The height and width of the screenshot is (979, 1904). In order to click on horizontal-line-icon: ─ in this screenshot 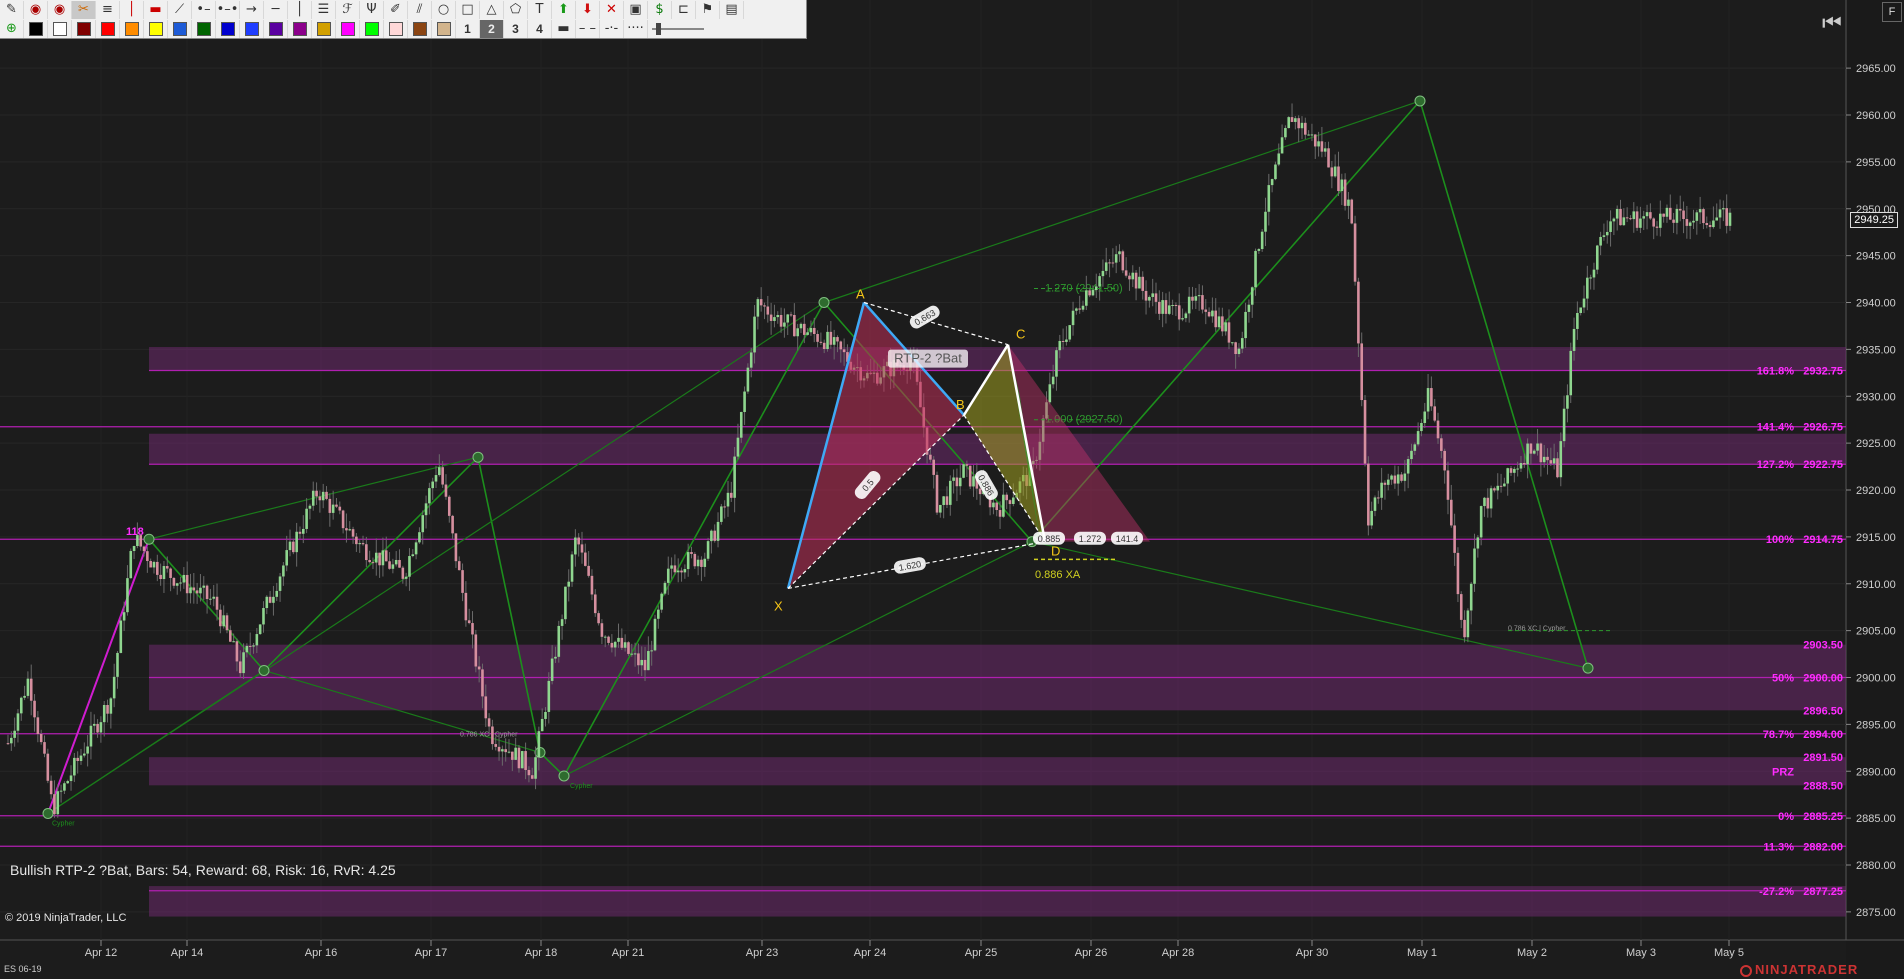, I will do `click(276, 9)`.